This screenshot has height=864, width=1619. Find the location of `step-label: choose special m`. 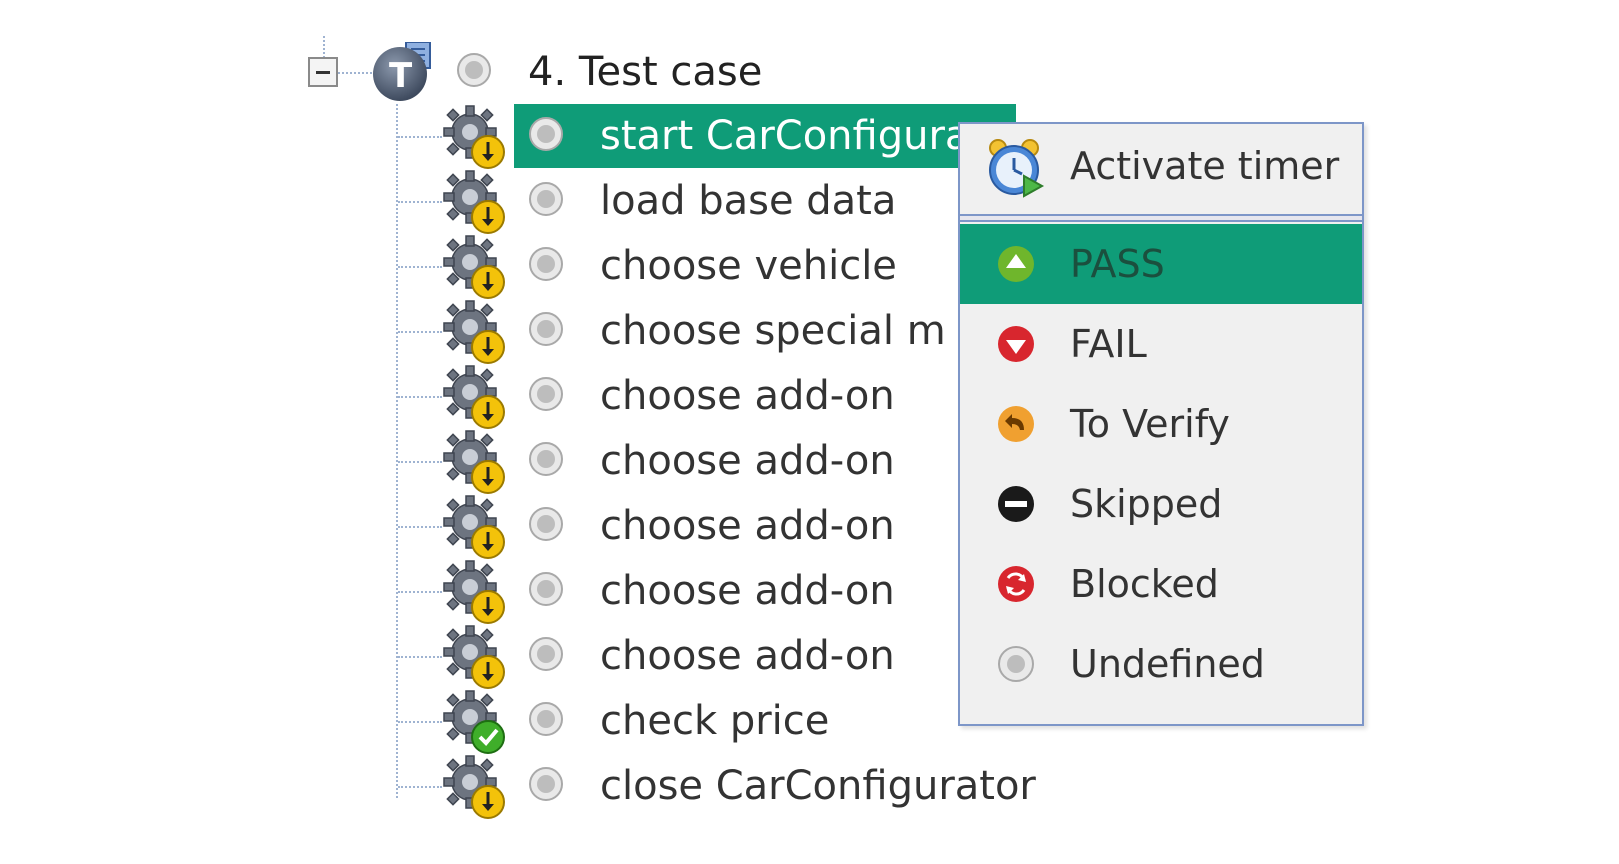

step-label: choose special m is located at coordinates (773, 331).